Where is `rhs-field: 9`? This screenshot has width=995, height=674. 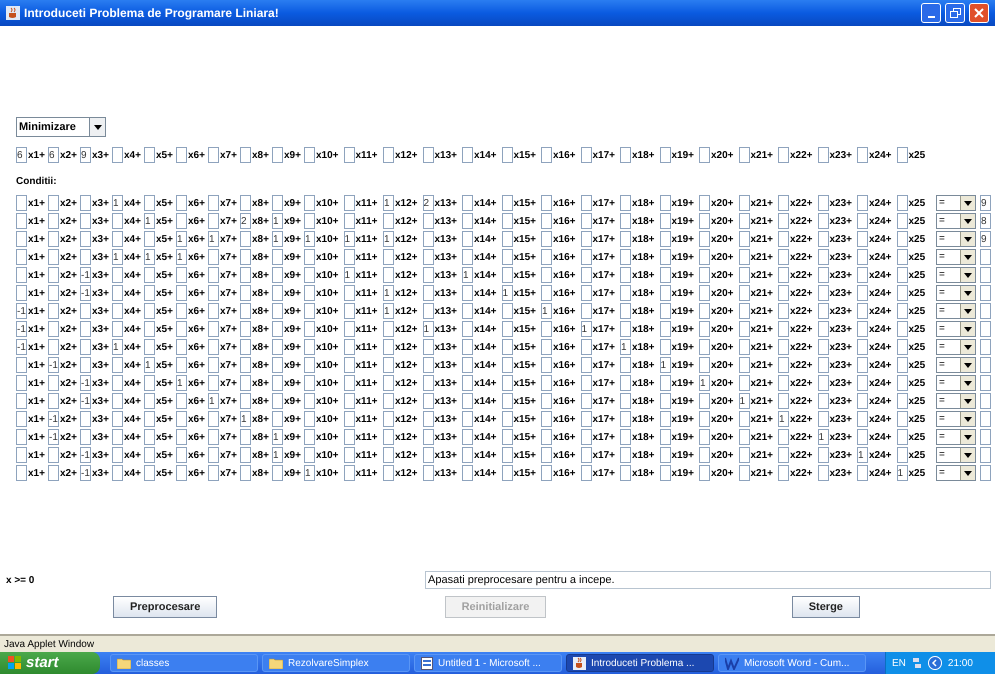 rhs-field: 9 is located at coordinates (985, 239).